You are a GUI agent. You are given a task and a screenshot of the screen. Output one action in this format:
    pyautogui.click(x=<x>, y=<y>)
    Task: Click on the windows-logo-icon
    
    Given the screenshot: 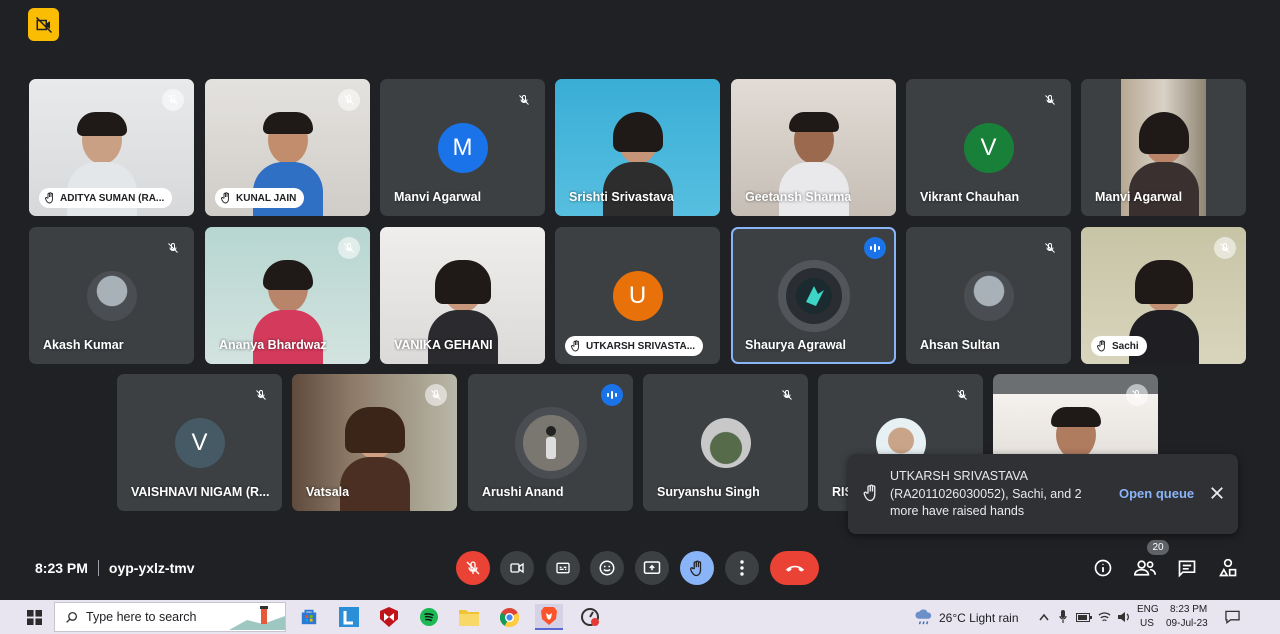 What is the action you would take?
    pyautogui.click(x=34, y=617)
    